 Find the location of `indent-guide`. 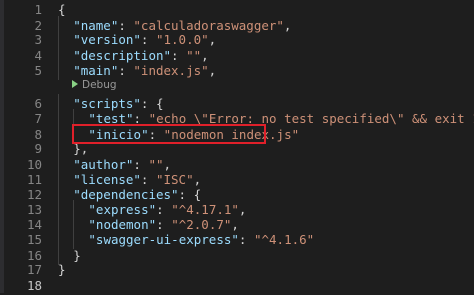

indent-guide is located at coordinates (58, 70).